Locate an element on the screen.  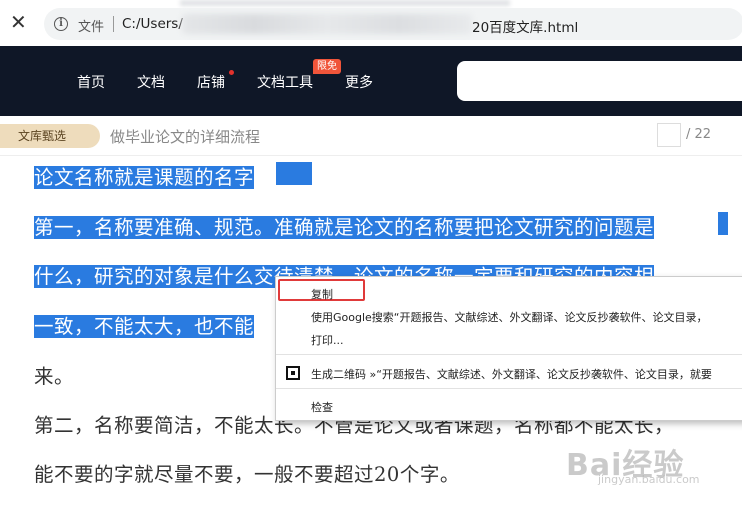
info-icon: i is located at coordinates (61, 24).